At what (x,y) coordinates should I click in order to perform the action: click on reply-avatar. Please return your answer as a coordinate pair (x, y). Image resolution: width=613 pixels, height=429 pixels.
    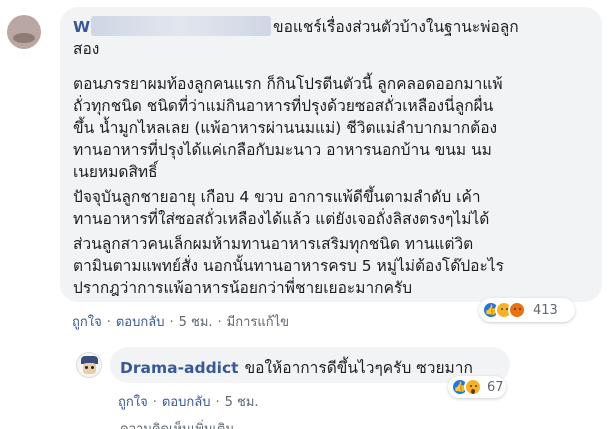
    Looking at the image, I should click on (89, 365).